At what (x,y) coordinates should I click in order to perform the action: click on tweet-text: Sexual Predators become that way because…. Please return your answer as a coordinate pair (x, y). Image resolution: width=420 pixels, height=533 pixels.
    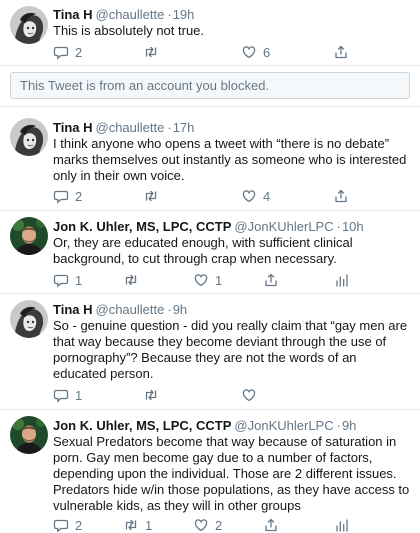
    Looking at the image, I should click on (231, 473).